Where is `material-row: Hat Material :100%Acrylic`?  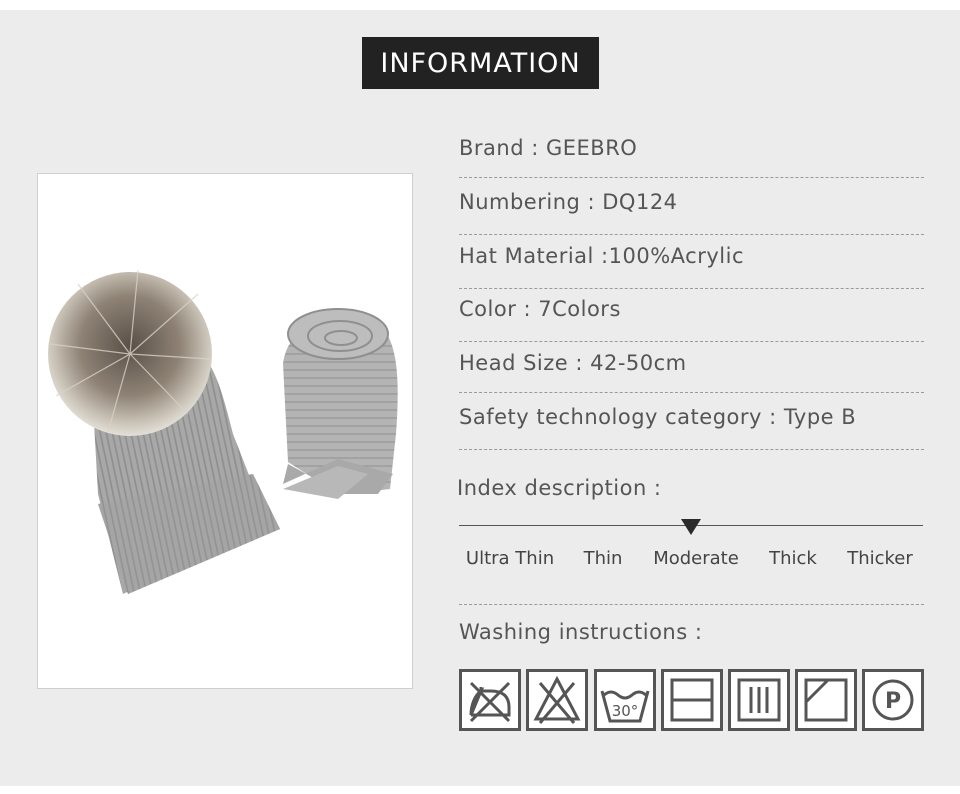 material-row: Hat Material :100%Acrylic is located at coordinates (601, 256).